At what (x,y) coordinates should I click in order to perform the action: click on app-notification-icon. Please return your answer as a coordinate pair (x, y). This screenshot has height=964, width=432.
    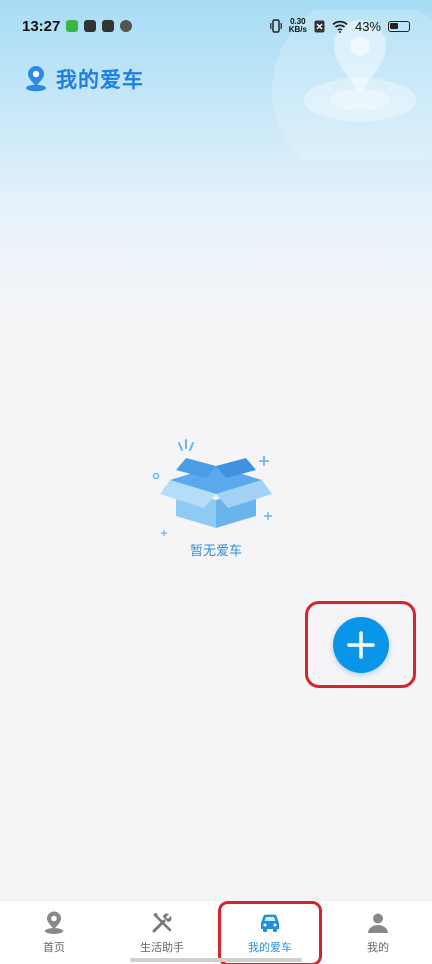
    Looking at the image, I should click on (72, 26).